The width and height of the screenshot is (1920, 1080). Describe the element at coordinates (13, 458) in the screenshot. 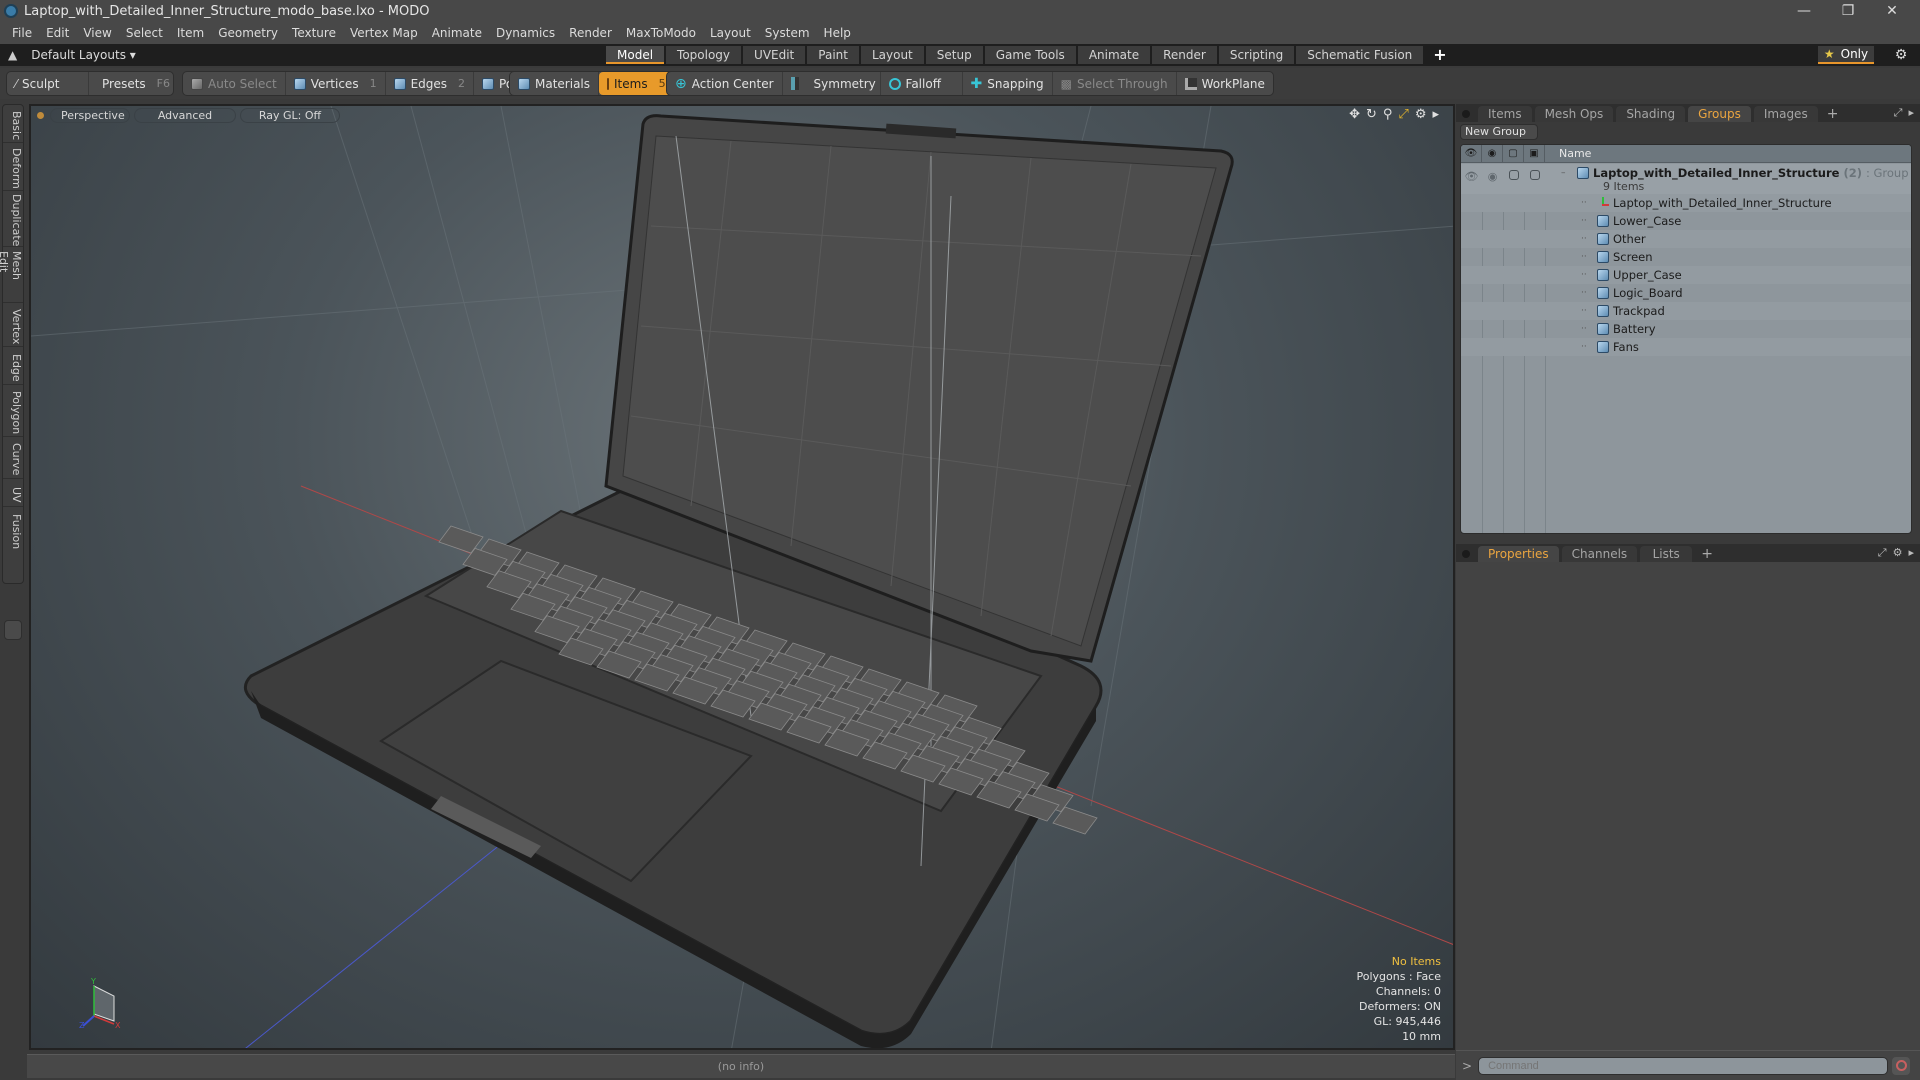

I see `vtab-curve: Curve` at that location.